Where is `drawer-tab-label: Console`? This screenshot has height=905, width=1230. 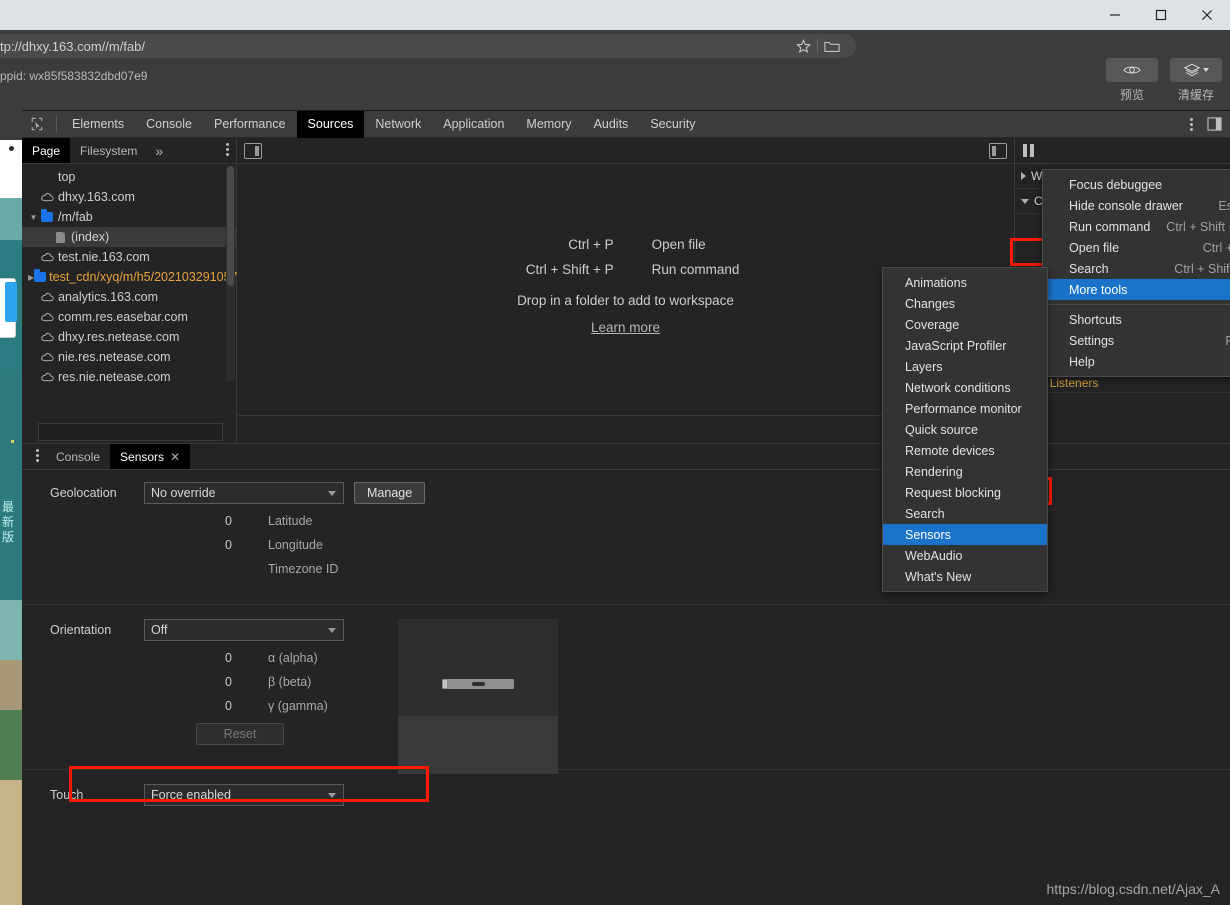 drawer-tab-label: Console is located at coordinates (78, 456).